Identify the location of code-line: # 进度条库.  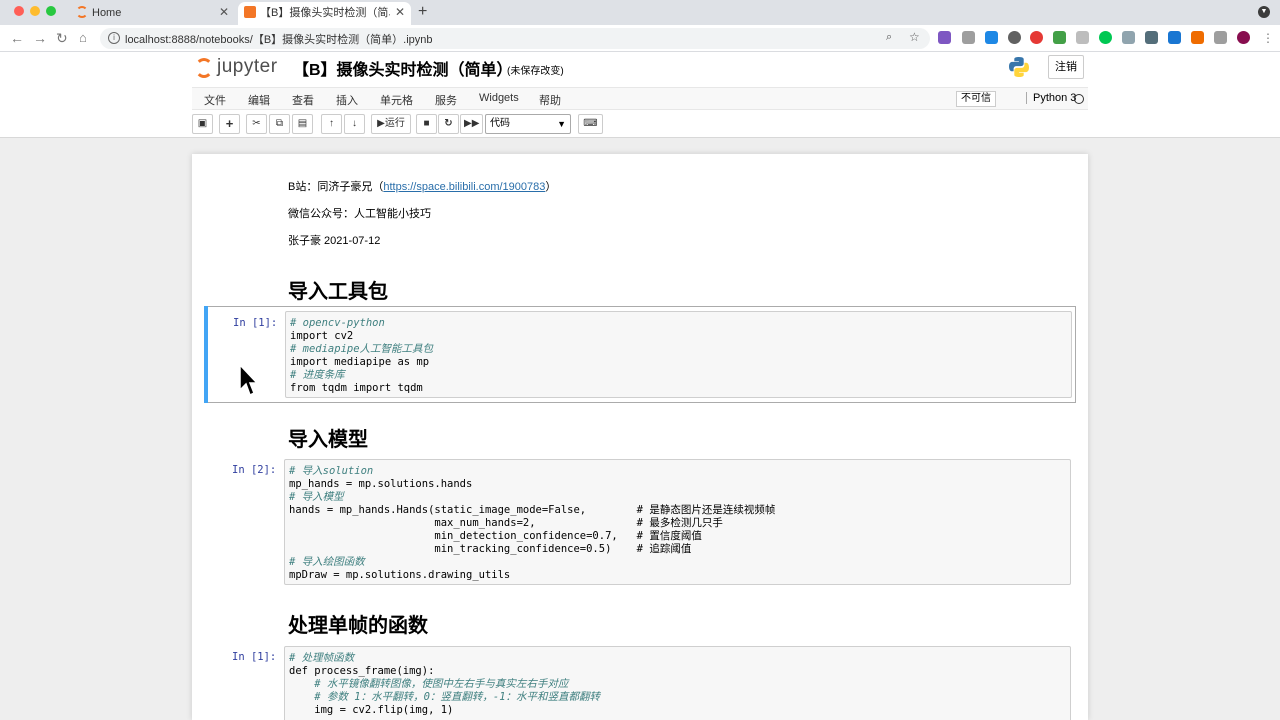
(317, 375).